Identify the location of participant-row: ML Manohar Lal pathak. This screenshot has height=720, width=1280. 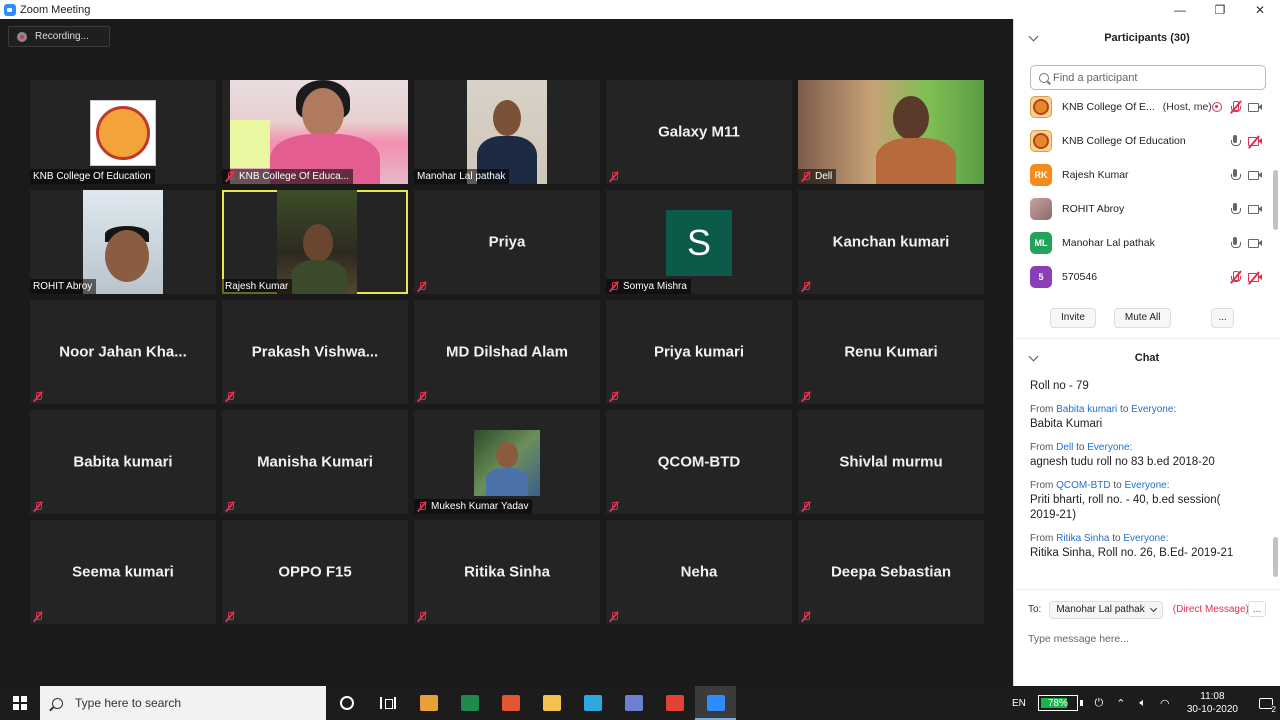
(1147, 243).